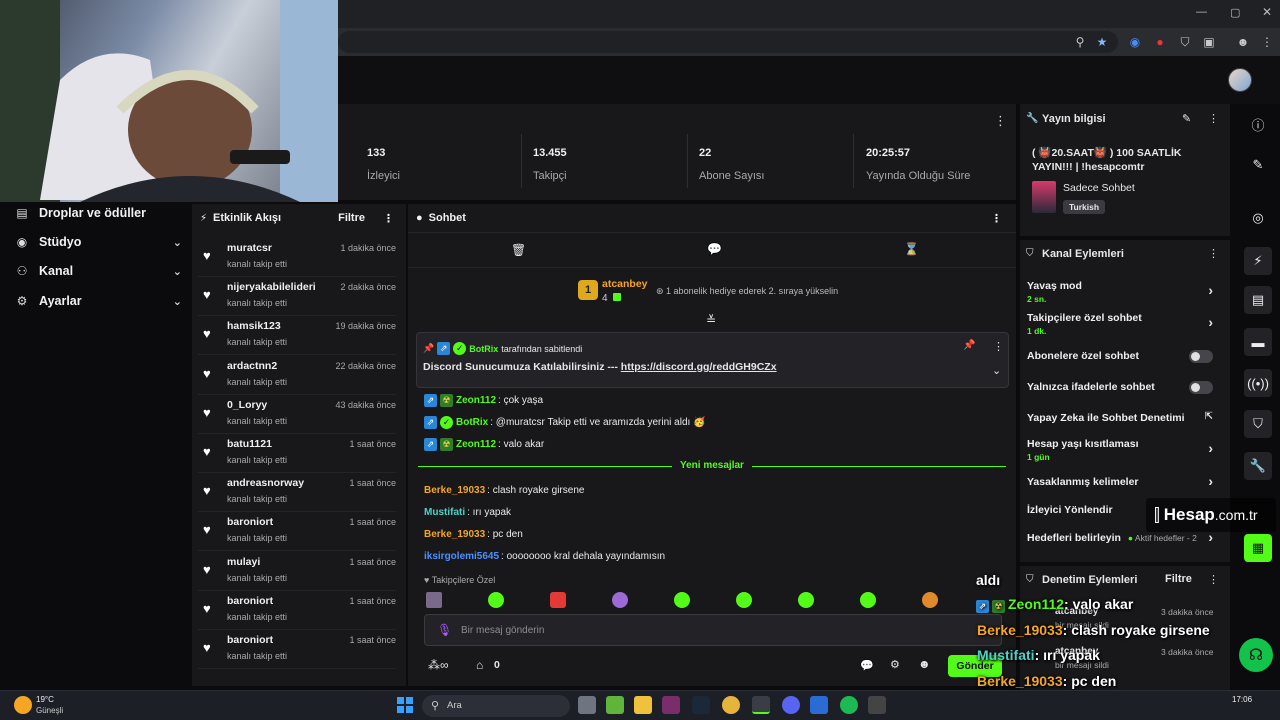  Describe the element at coordinates (1000, 121) in the screenshot. I see `stats-menu-icon: ⋮` at that location.